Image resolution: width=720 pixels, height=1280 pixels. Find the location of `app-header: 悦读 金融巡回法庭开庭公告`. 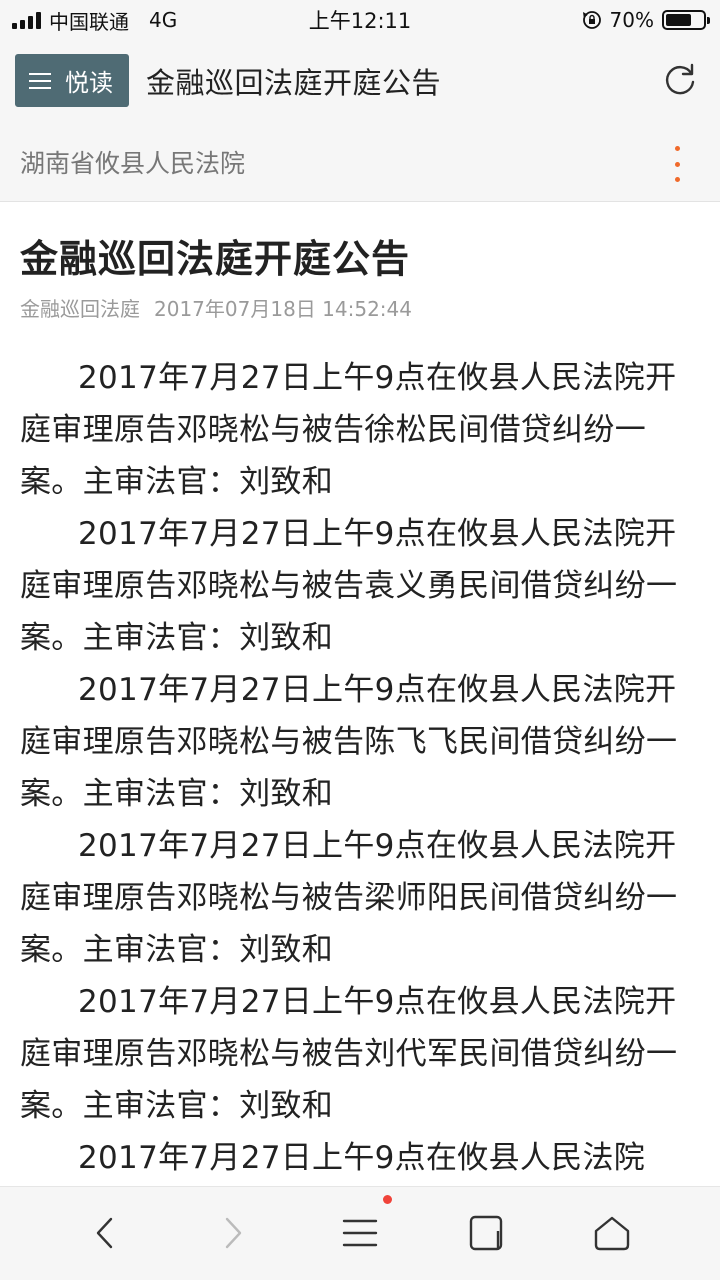

app-header: 悦读 金融巡回法庭开庭公告 is located at coordinates (360, 82).